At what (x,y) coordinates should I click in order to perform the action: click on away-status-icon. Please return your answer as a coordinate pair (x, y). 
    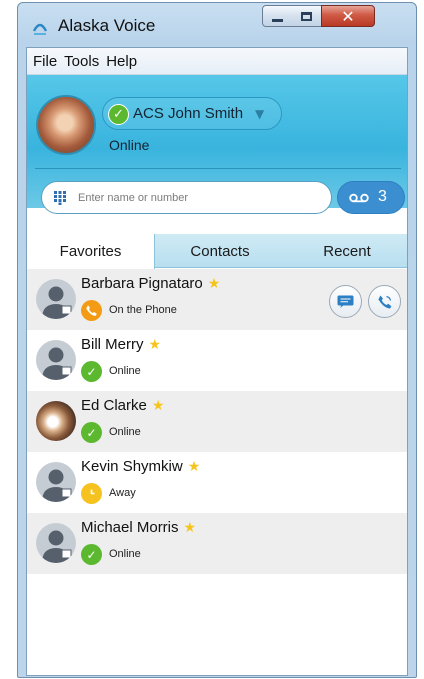
    Looking at the image, I should click on (91, 493).